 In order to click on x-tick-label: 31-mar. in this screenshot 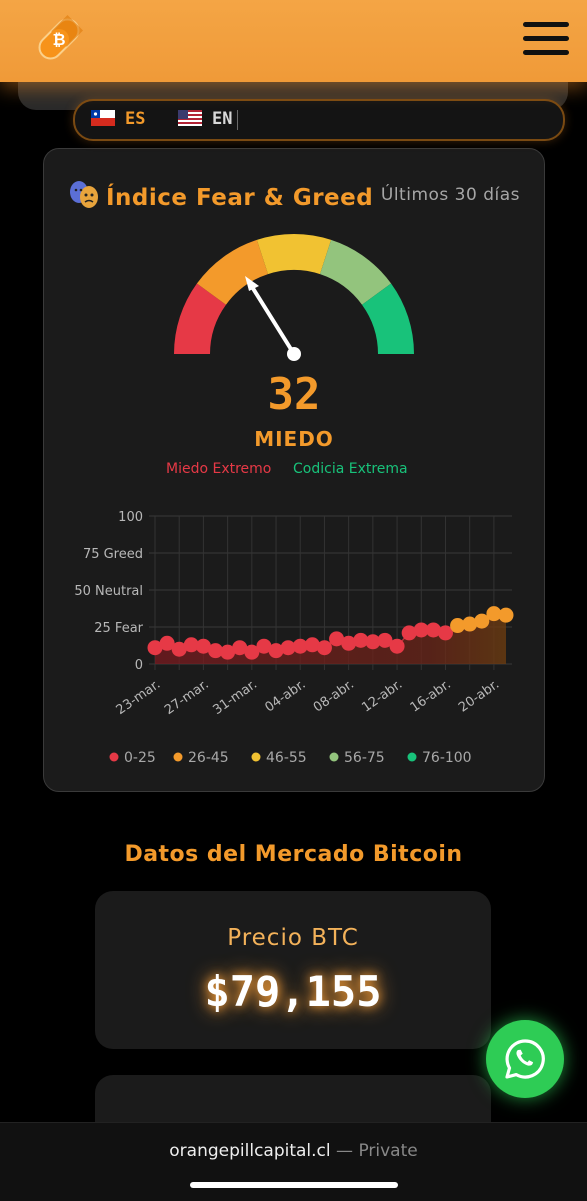, I will do `click(235, 697)`.